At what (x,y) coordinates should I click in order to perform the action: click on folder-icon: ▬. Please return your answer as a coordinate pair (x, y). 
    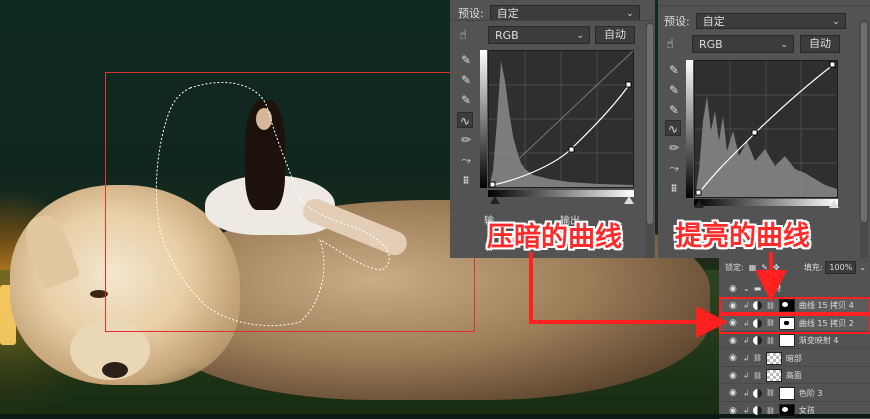
    Looking at the image, I should click on (757, 288).